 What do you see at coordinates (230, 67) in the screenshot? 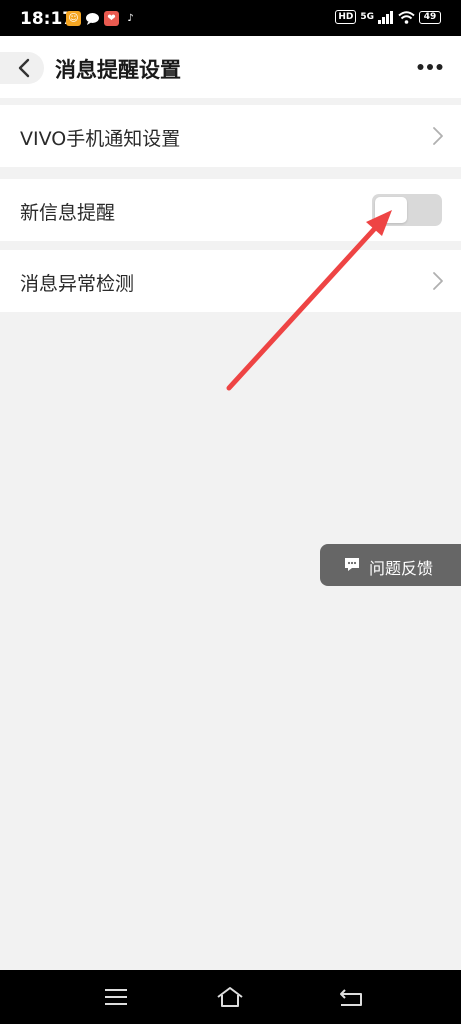
I see `app-header: 消息提醒设置` at bounding box center [230, 67].